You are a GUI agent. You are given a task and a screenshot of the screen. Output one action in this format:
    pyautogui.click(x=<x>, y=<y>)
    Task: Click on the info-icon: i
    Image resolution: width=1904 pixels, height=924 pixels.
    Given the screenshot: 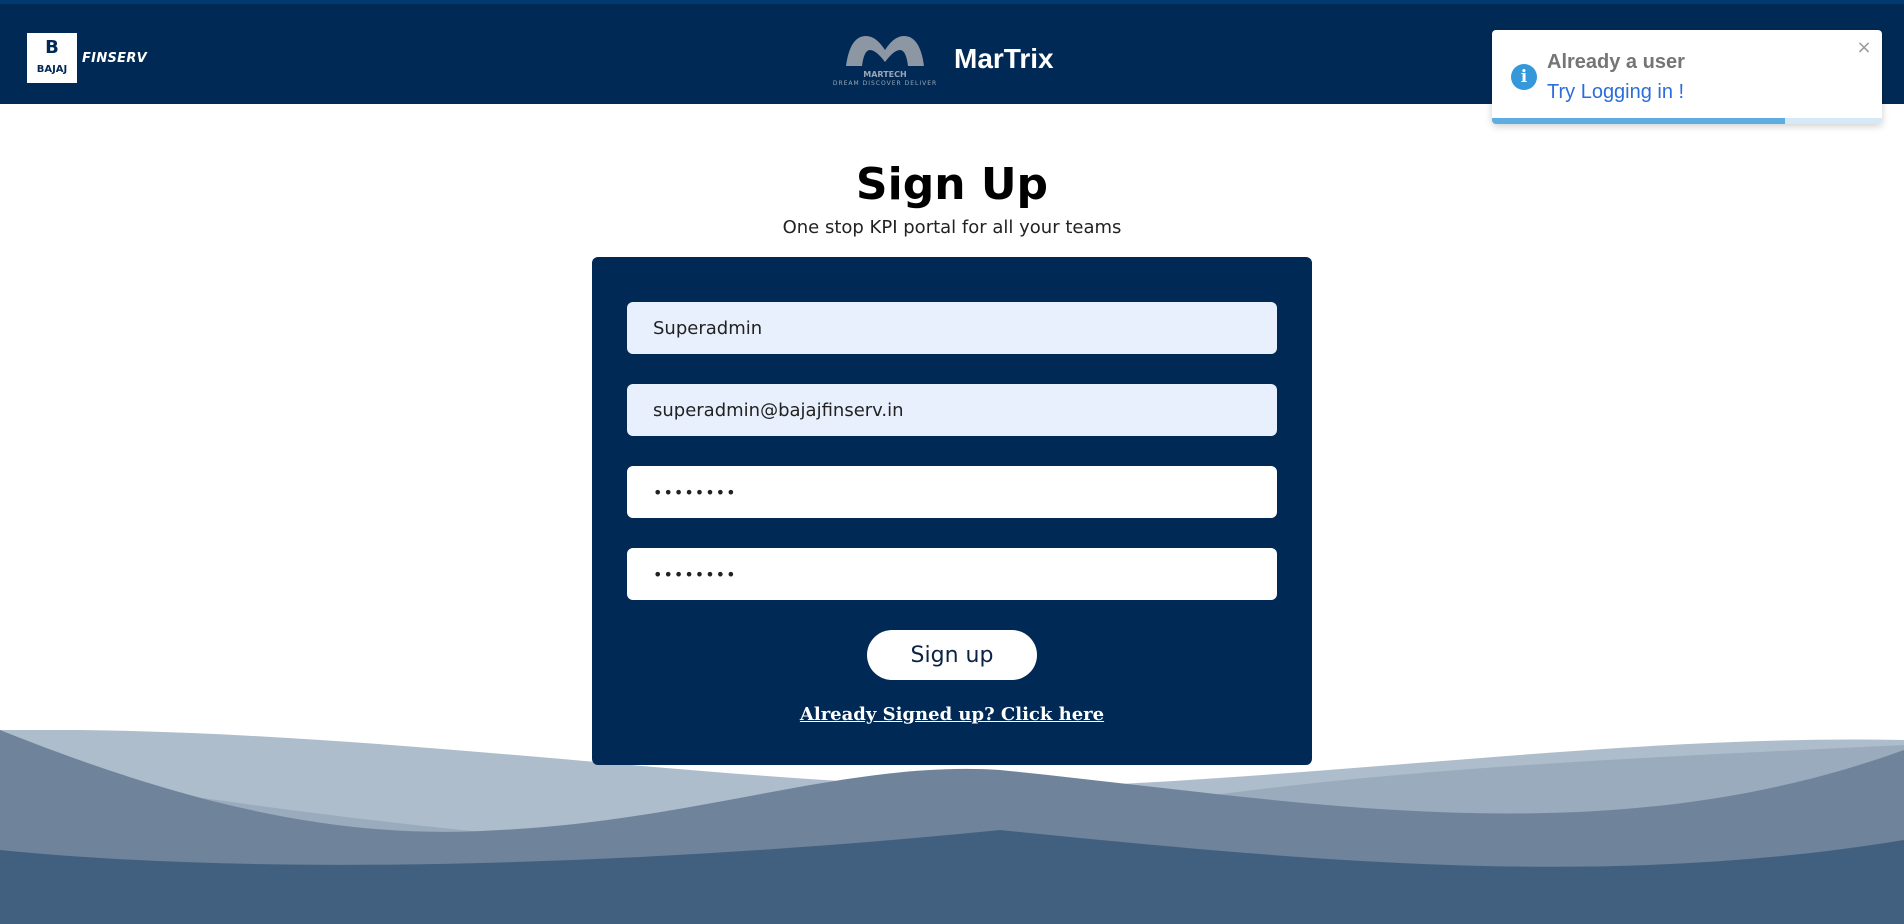 What is the action you would take?
    pyautogui.click(x=1524, y=77)
    